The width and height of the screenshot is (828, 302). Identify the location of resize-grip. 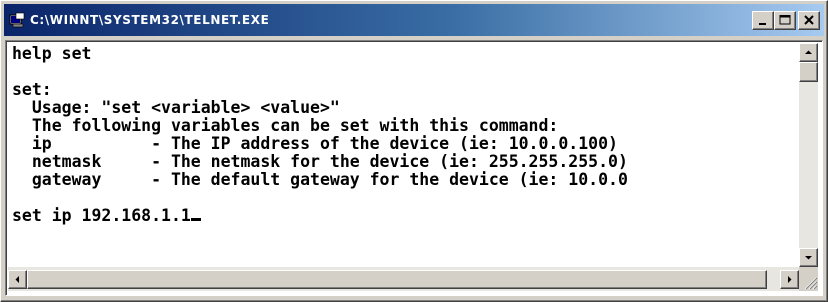
(808, 279).